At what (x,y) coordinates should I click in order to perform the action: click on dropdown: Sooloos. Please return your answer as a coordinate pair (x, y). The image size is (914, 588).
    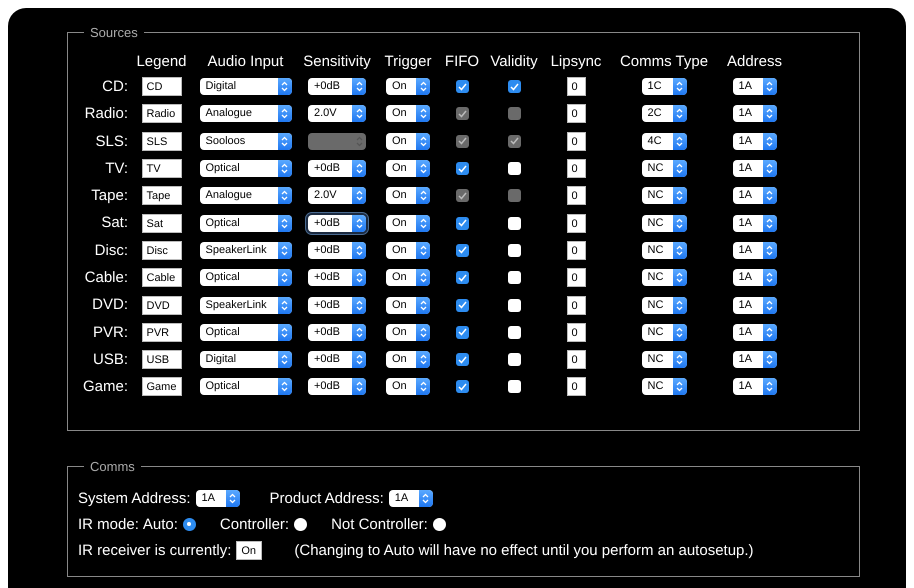
    Looking at the image, I should click on (246, 141).